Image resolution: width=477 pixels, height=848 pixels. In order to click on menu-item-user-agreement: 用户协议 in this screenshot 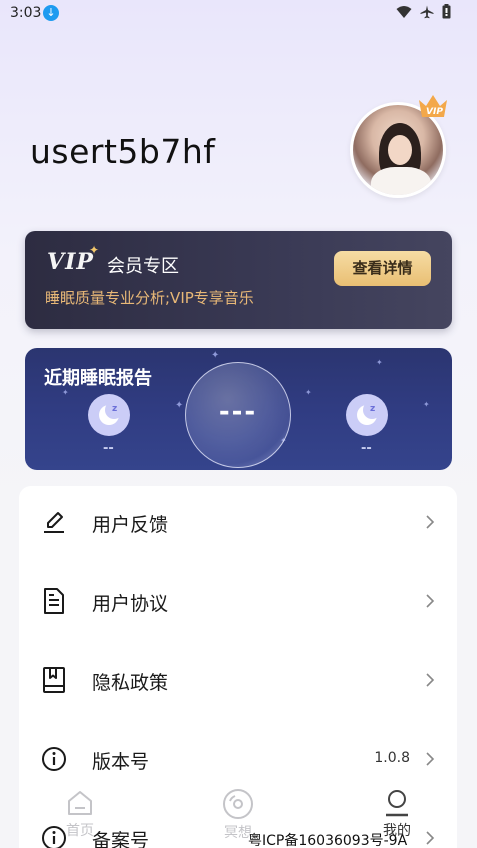, I will do `click(238, 604)`.